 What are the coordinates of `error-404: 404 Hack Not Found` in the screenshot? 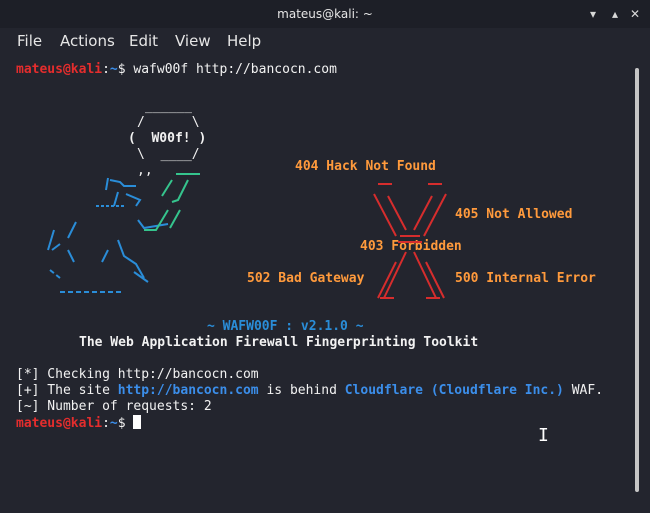 It's located at (365, 166).